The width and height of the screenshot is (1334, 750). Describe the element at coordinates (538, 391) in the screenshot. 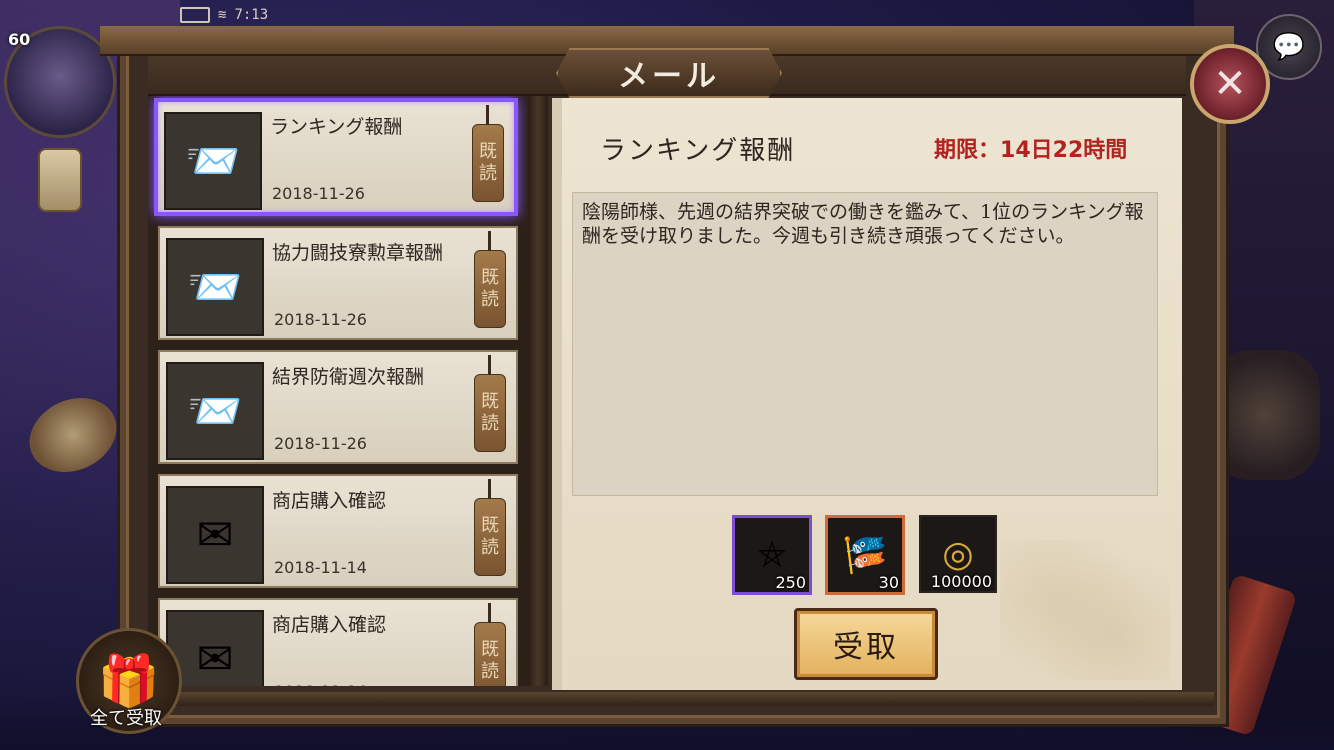

I see `panel-divider` at that location.